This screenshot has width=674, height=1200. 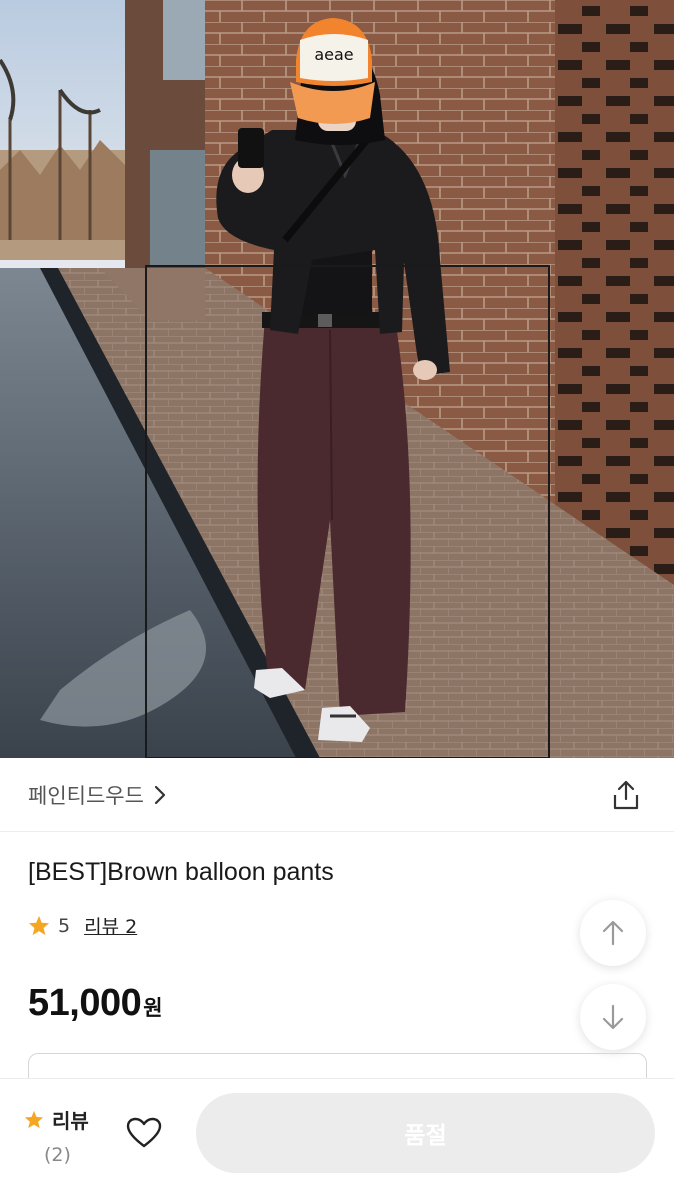 I want to click on heart-outline-icon, so click(x=144, y=1132).